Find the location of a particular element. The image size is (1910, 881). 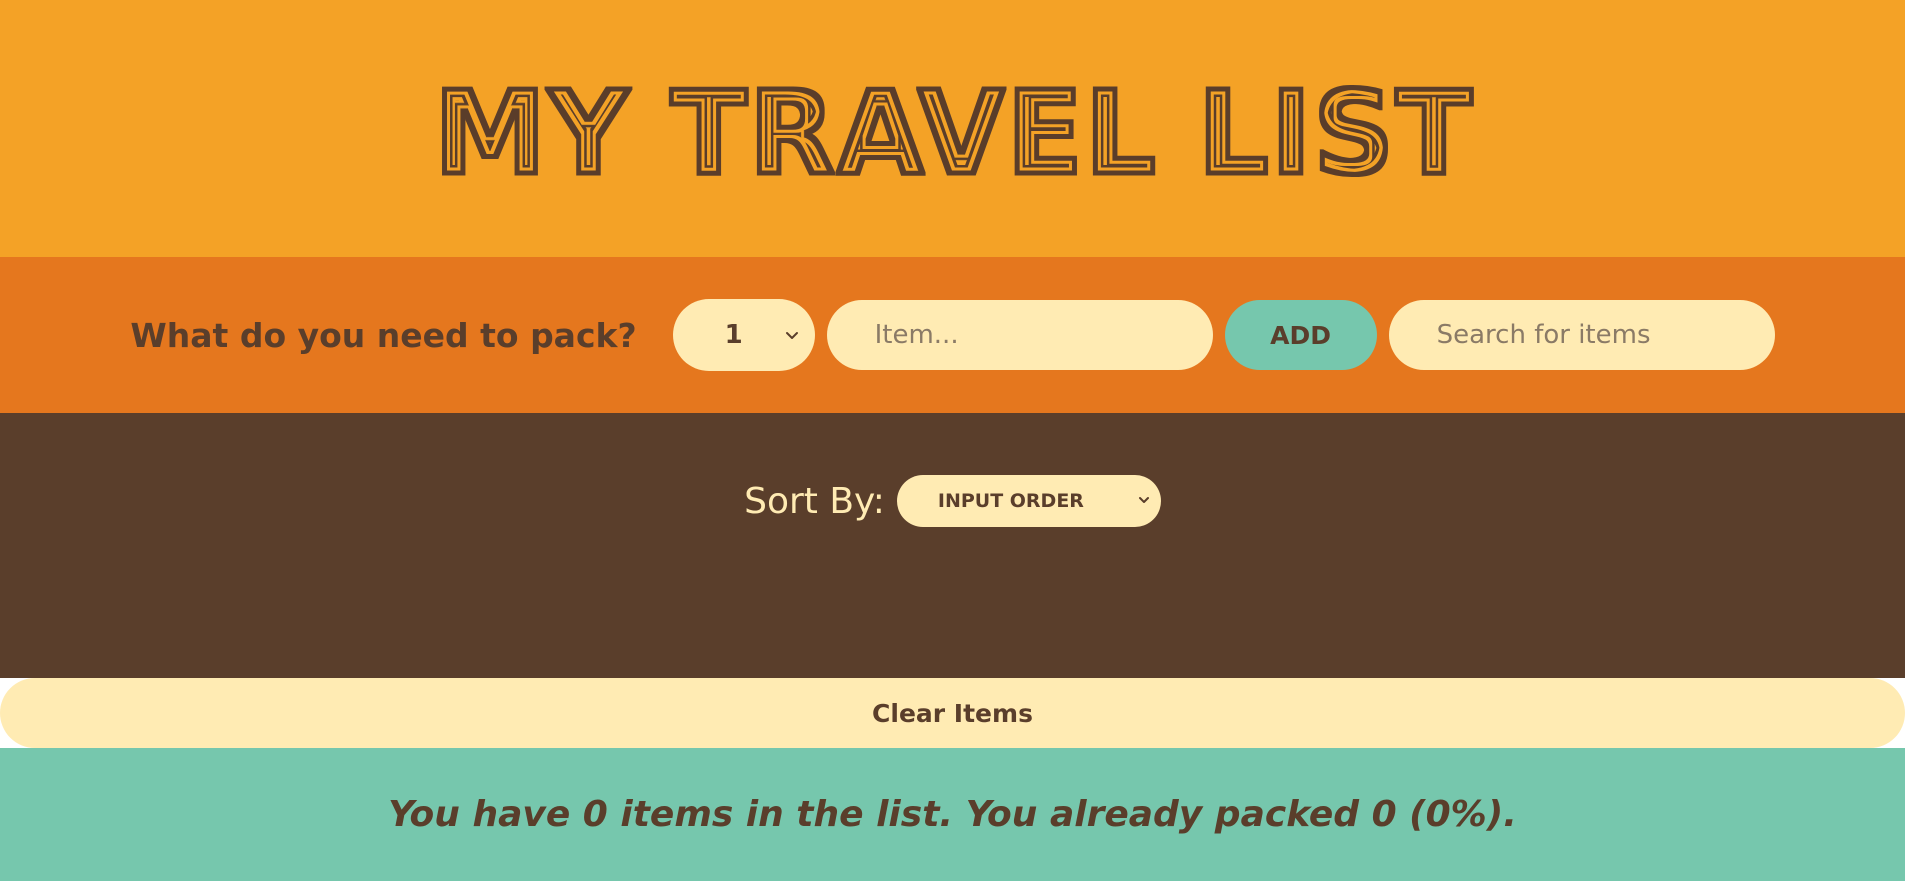

app-title: MY TRAVEL LIST is located at coordinates (953, 129).